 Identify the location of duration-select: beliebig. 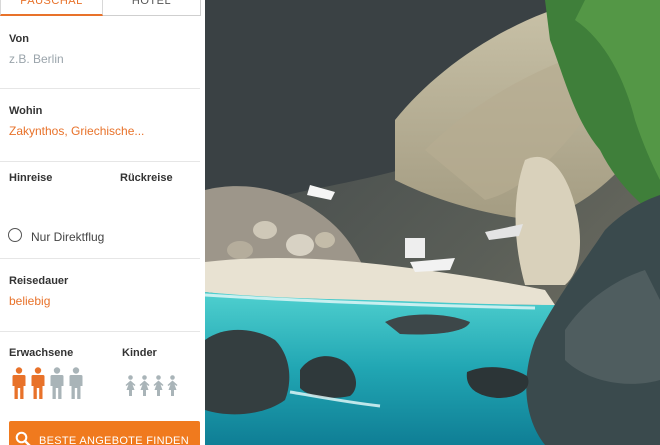
(29, 301).